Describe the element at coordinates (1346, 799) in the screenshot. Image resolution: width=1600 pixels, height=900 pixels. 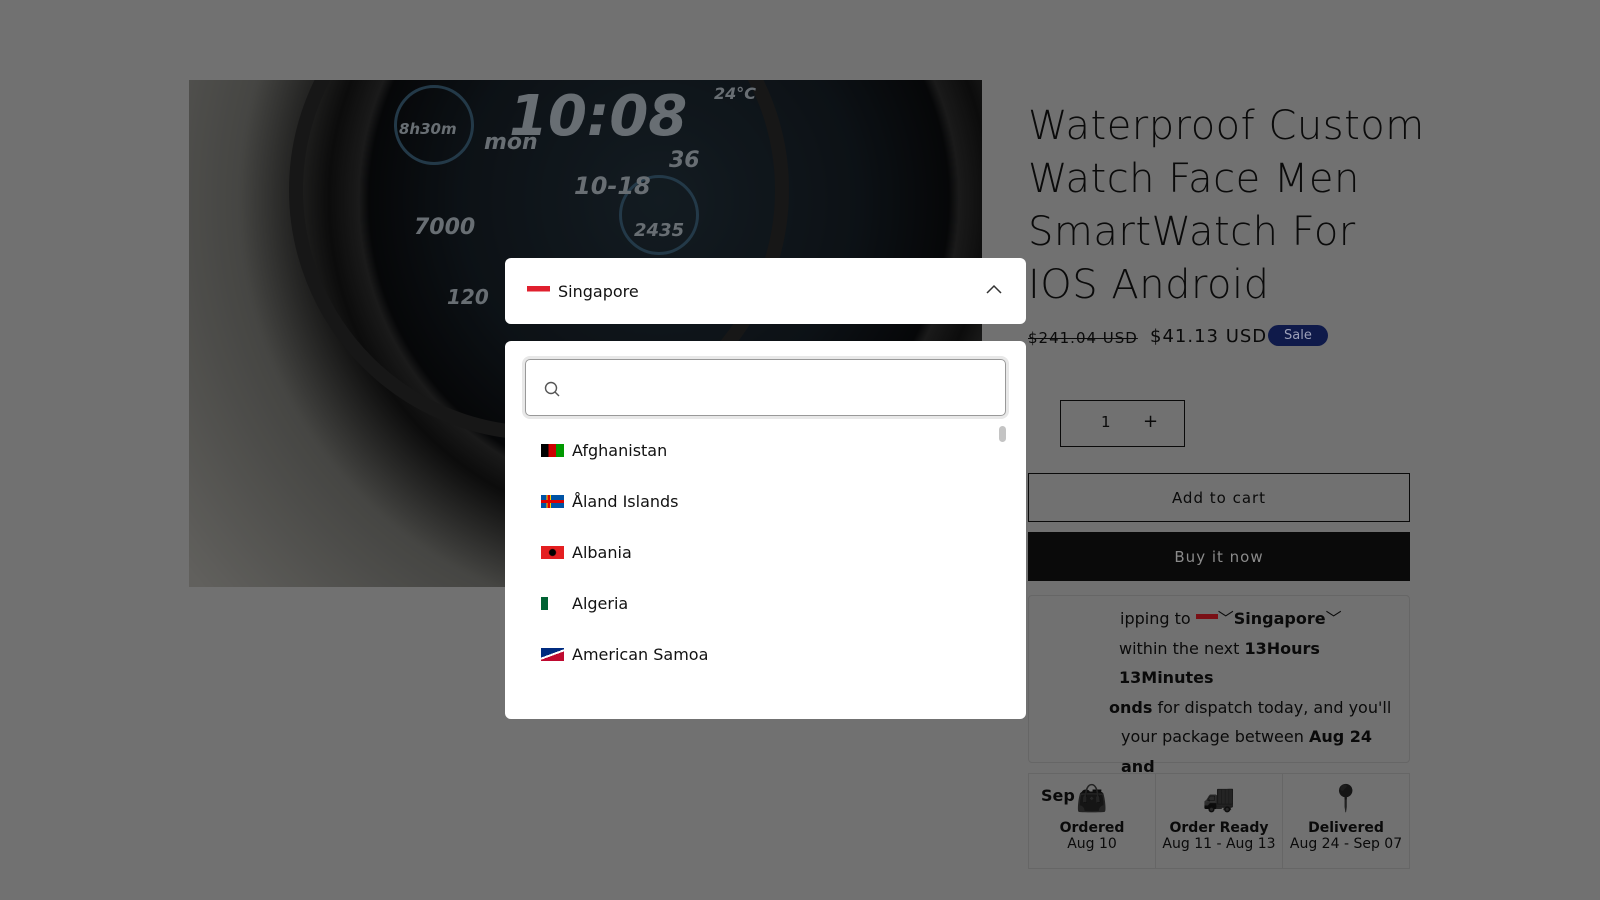
I see `map-pin-icon: 📍` at that location.